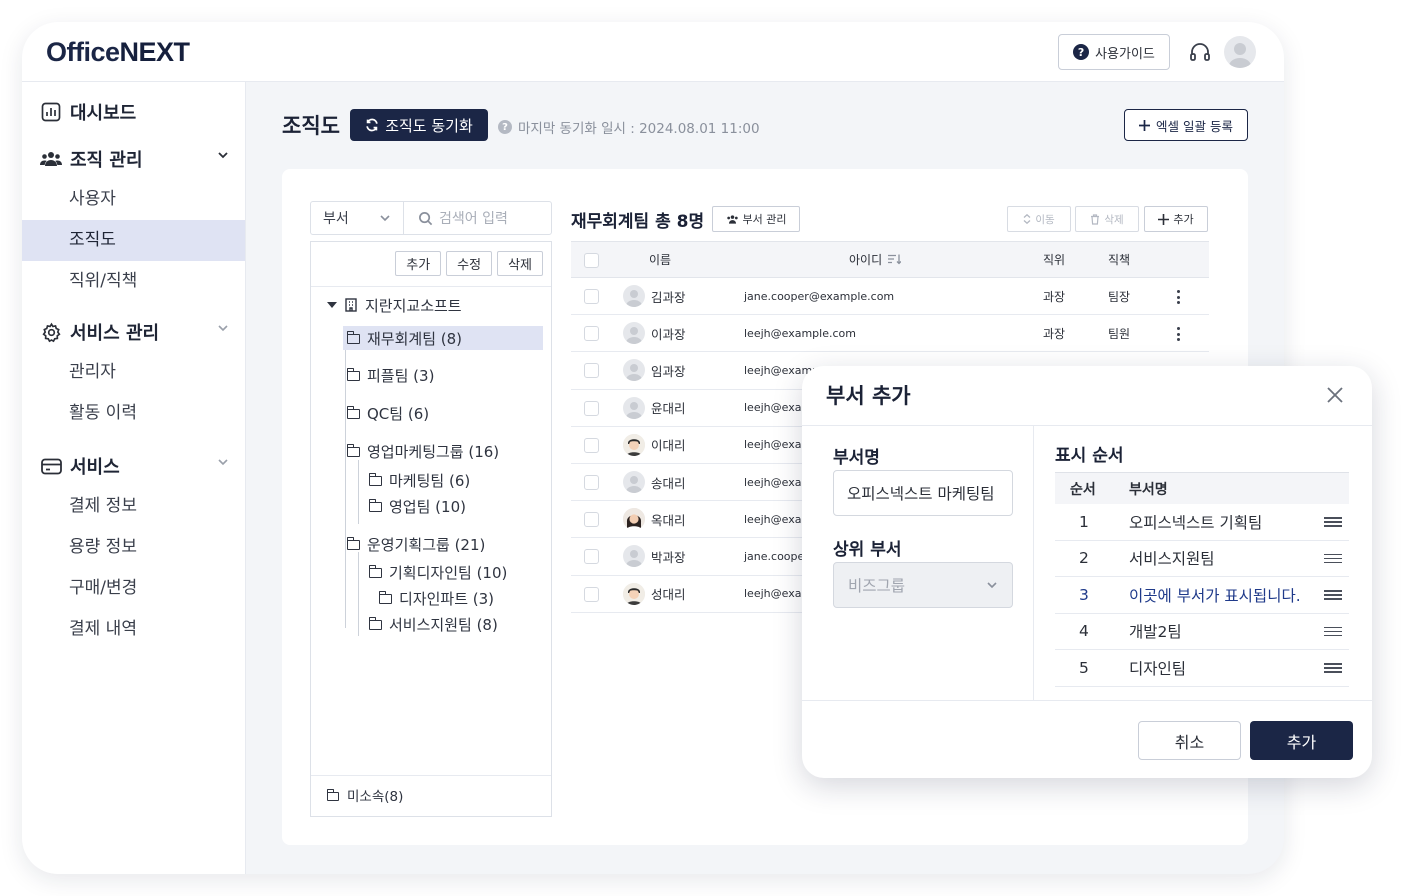 Image resolution: width=1408 pixels, height=896 pixels. Describe the element at coordinates (133, 199) in the screenshot. I see `sidebar-item-users: 사용자` at that location.